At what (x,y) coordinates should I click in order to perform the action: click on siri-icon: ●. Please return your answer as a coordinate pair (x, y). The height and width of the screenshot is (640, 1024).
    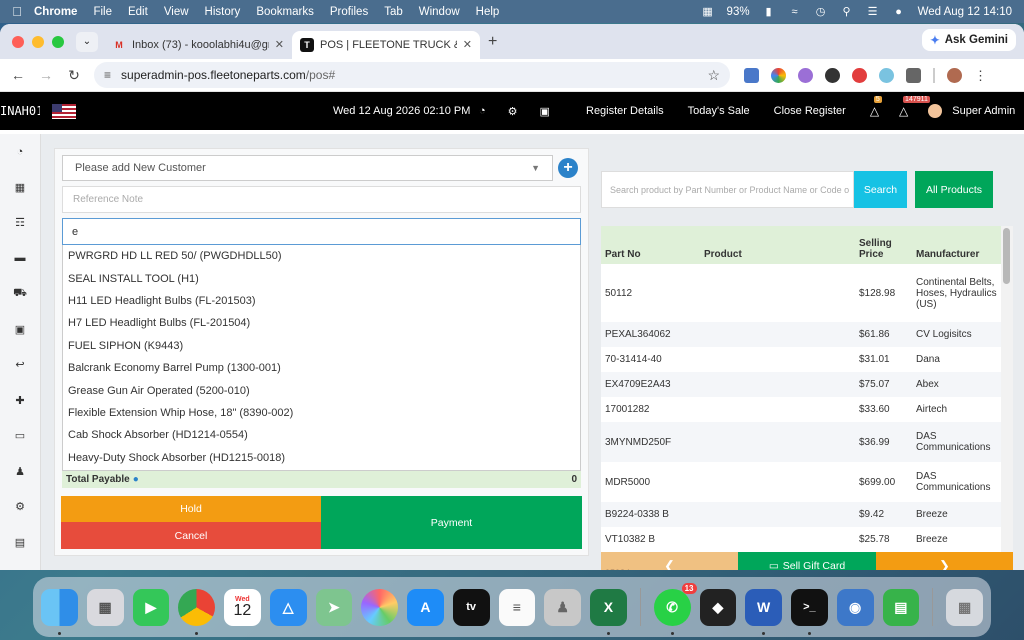
    Looking at the image, I should click on (899, 12).